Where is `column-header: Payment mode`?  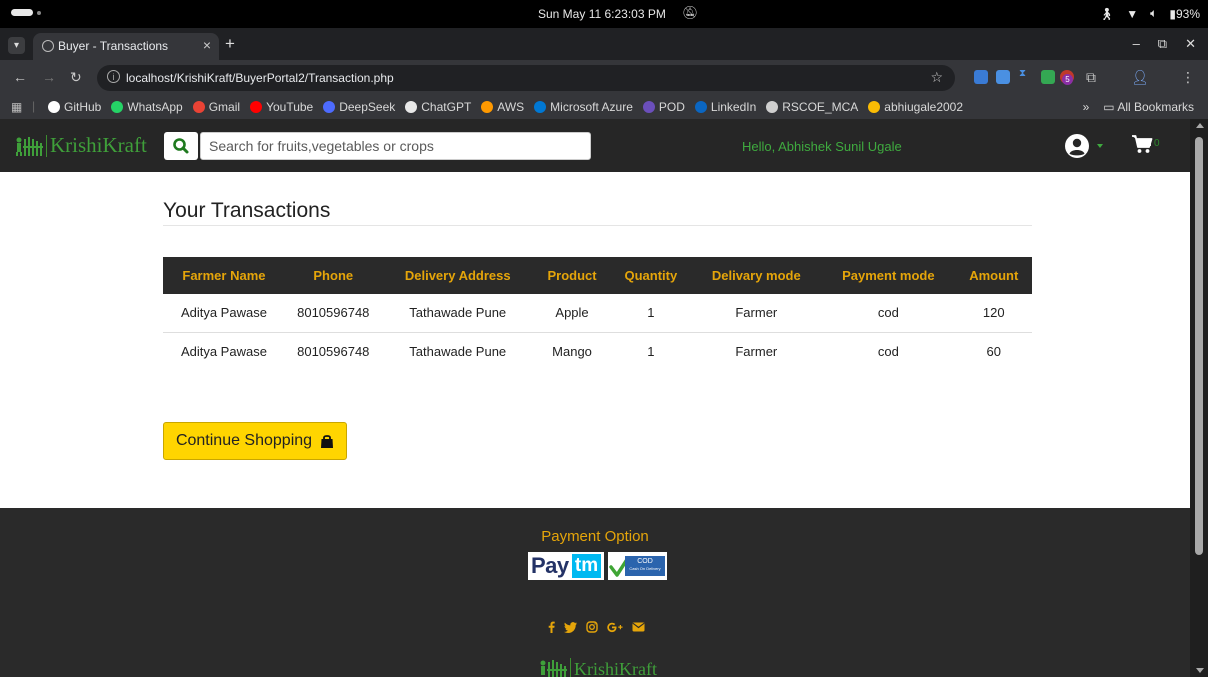 column-header: Payment mode is located at coordinates (888, 275).